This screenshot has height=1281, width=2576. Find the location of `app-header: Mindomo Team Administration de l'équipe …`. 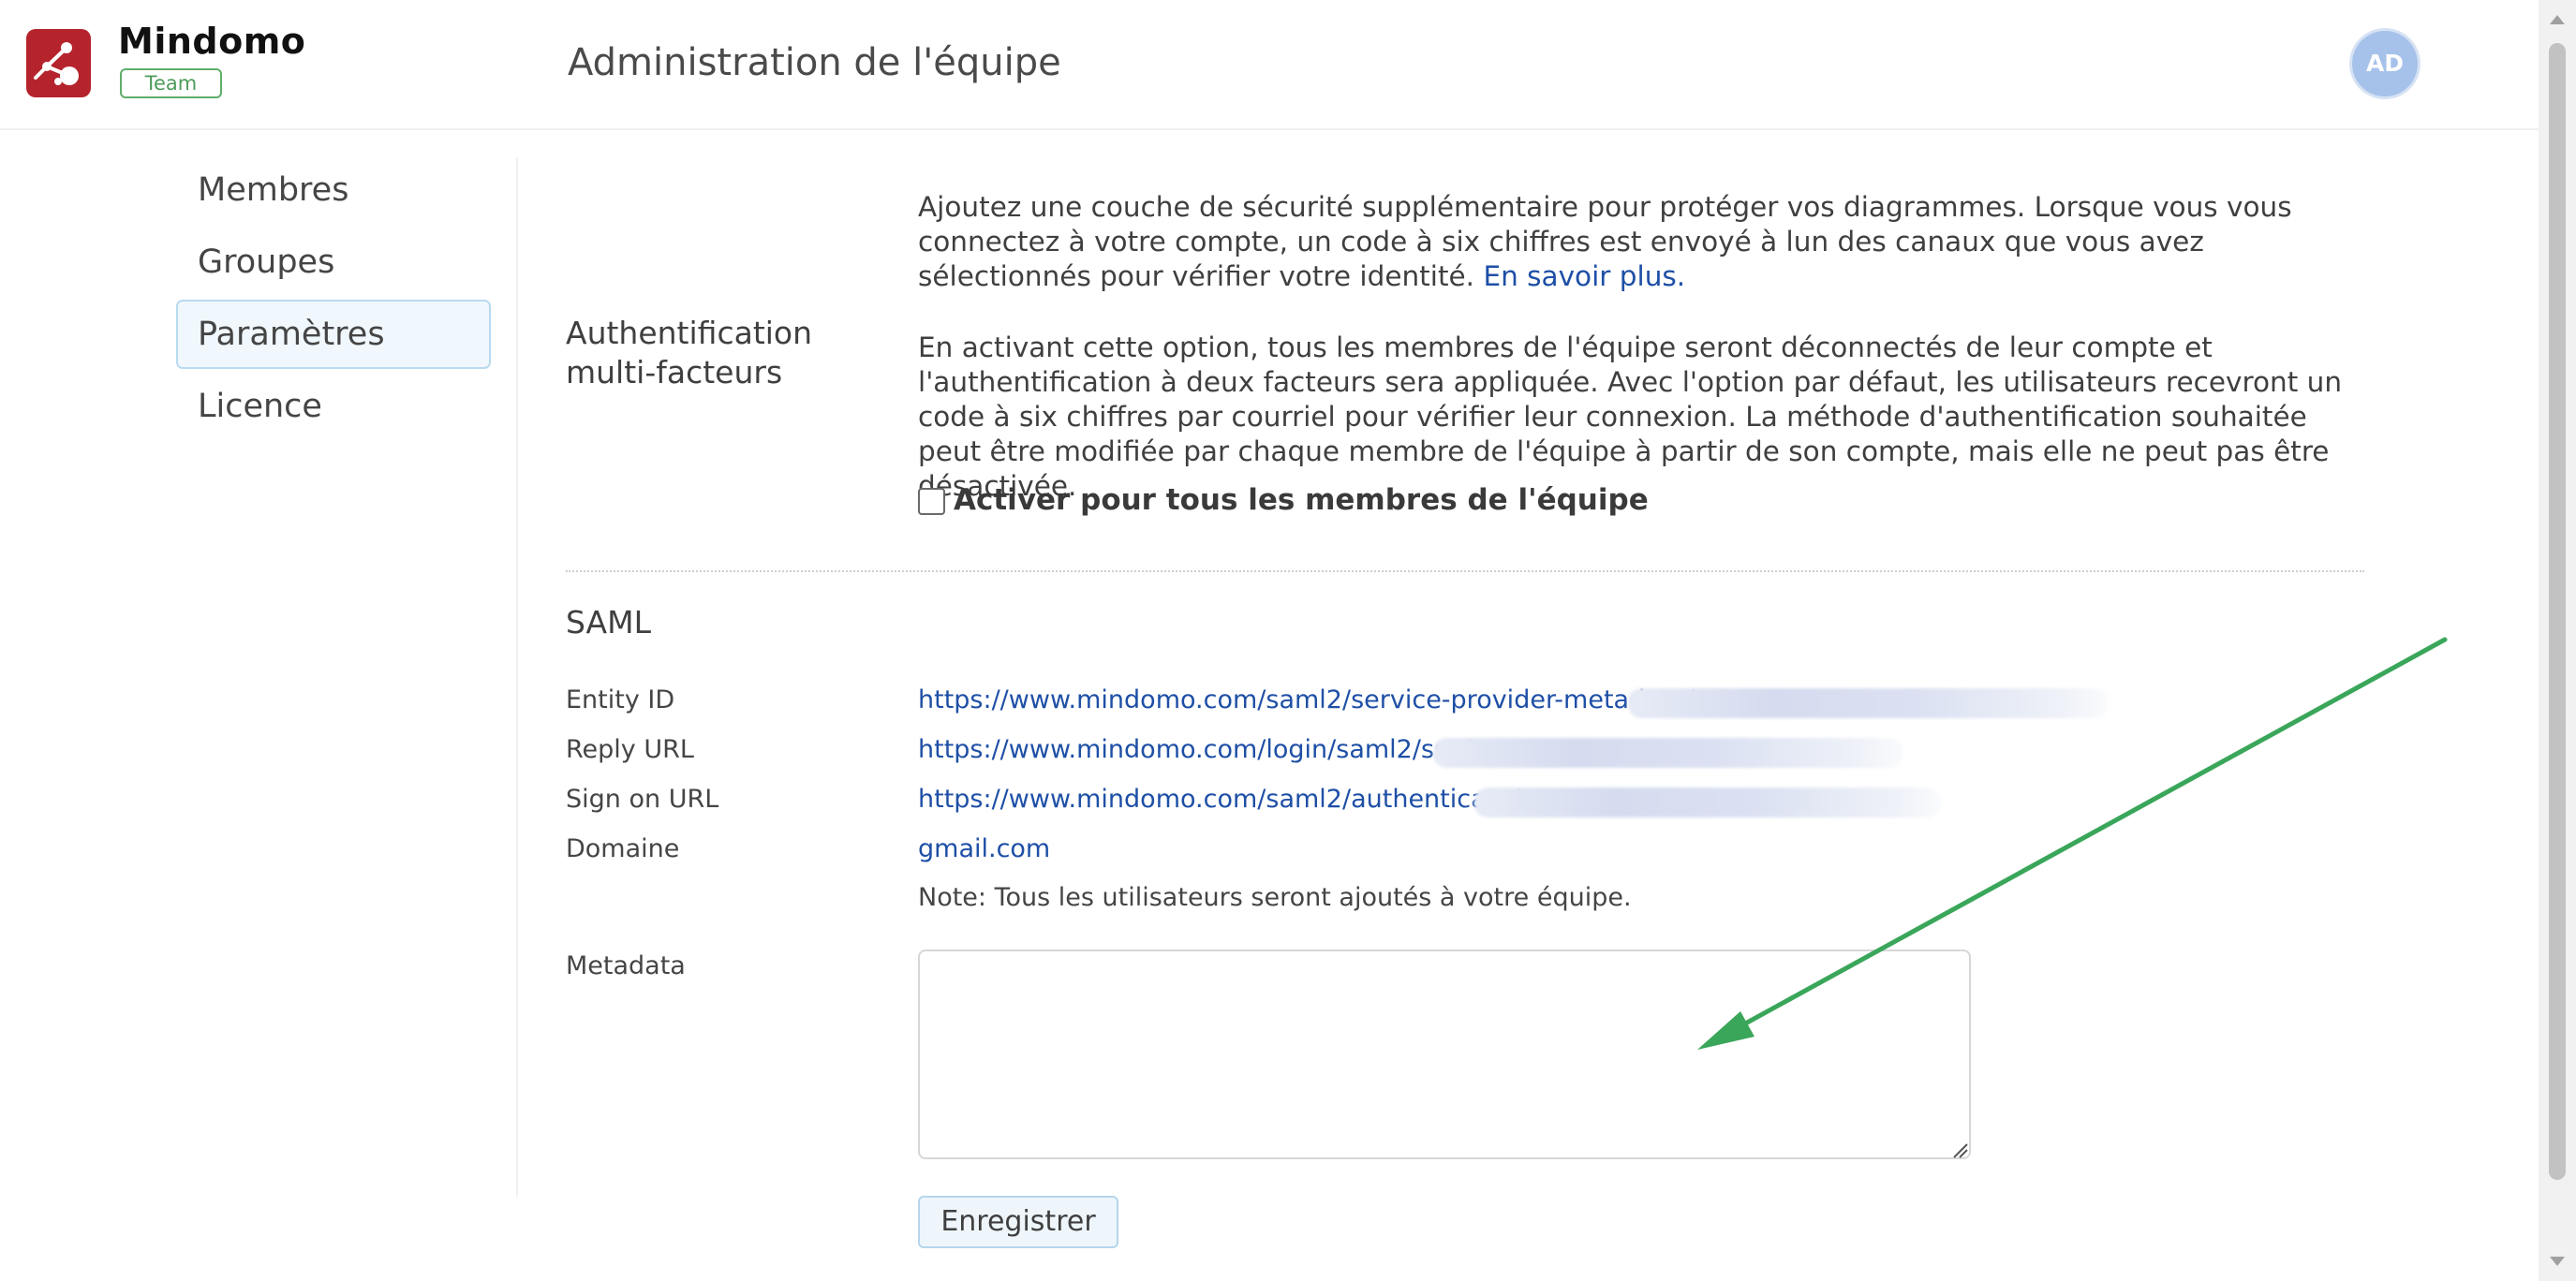

app-header: Mindomo Team Administration de l'équipe … is located at coordinates (1269, 65).